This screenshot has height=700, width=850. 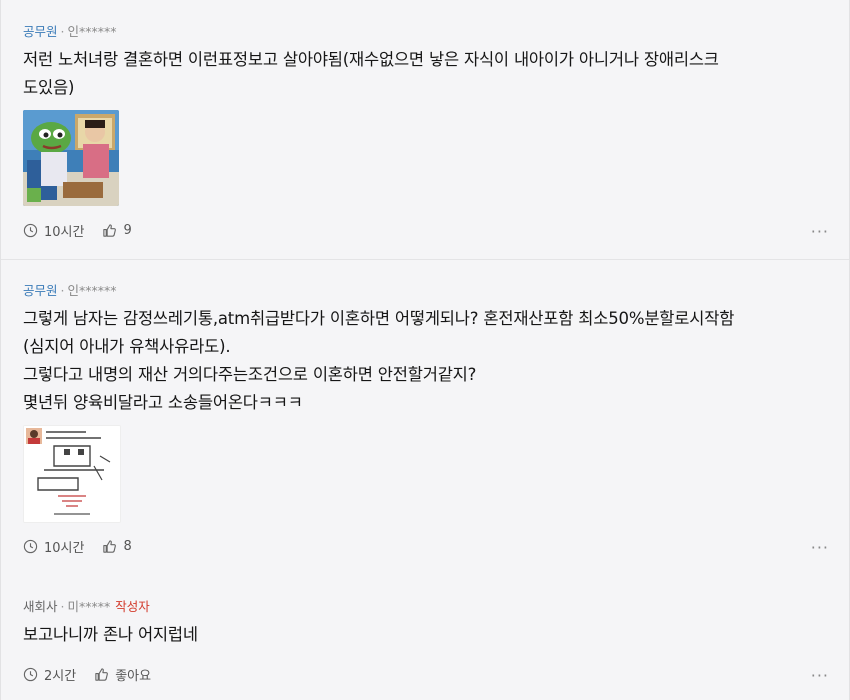 I want to click on comment-meta: 새회사 · 미***** 작성자, so click(x=86, y=605).